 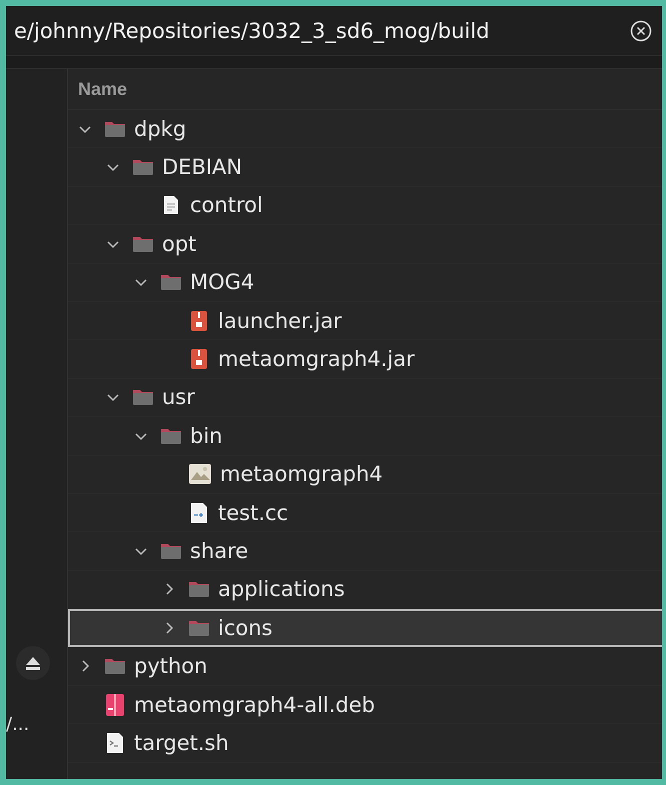 What do you see at coordinates (245, 628) in the screenshot?
I see `file-name: icons` at bounding box center [245, 628].